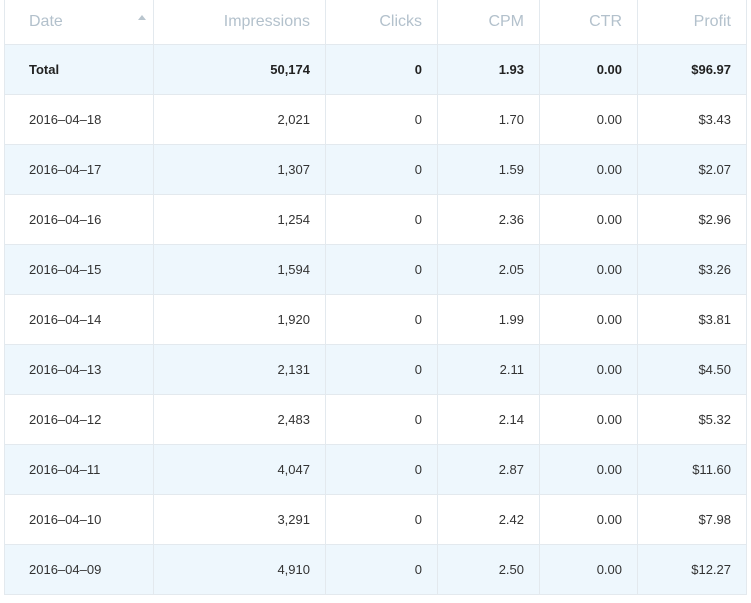  I want to click on cell-cpm: 1.70, so click(488, 119).